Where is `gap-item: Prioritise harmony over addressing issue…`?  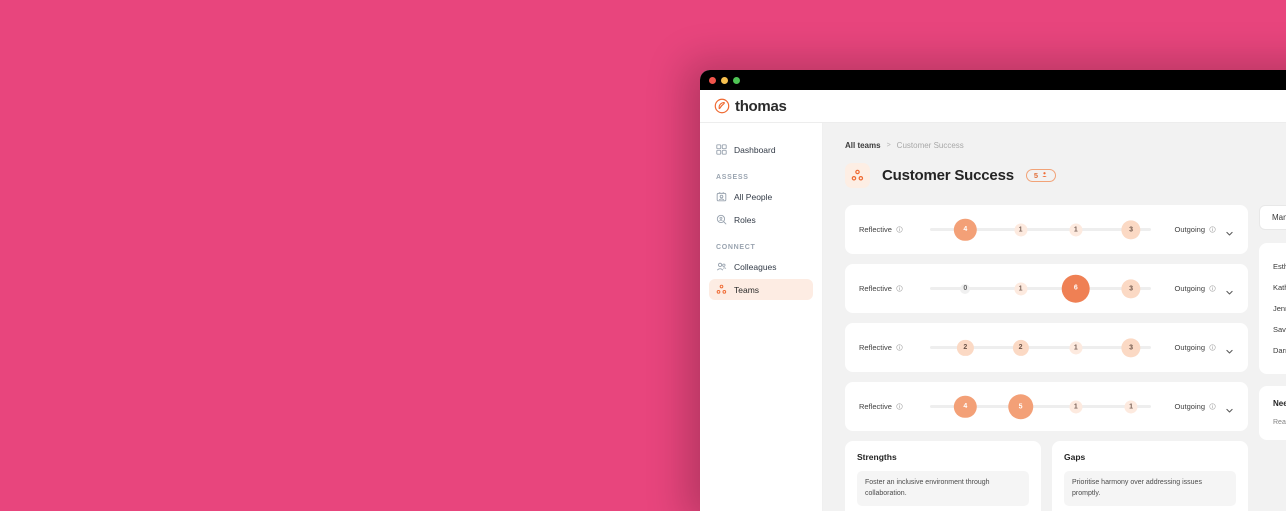
gap-item: Prioritise harmony over addressing issue… is located at coordinates (1150, 488).